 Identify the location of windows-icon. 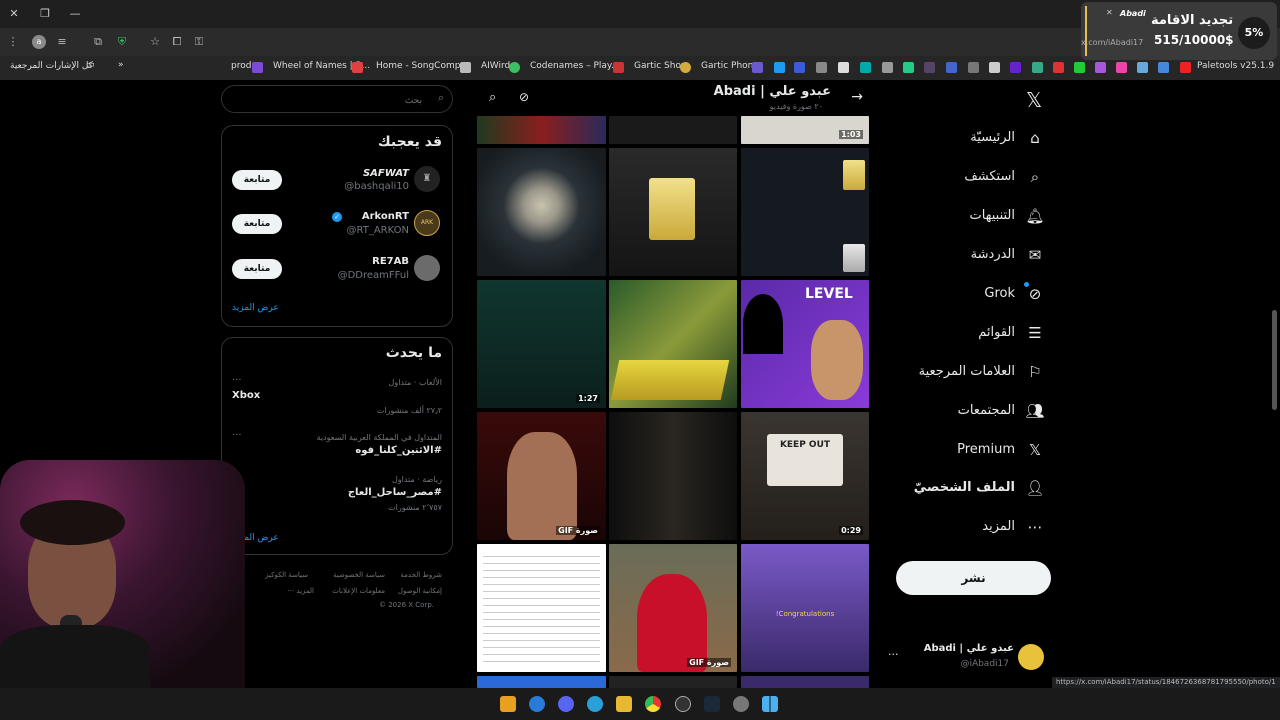
(770, 704).